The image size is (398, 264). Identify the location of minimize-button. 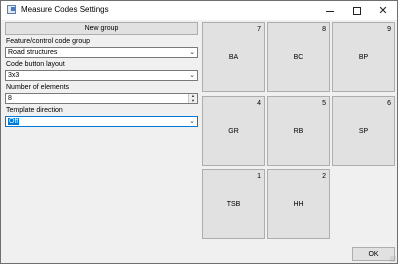
(330, 10).